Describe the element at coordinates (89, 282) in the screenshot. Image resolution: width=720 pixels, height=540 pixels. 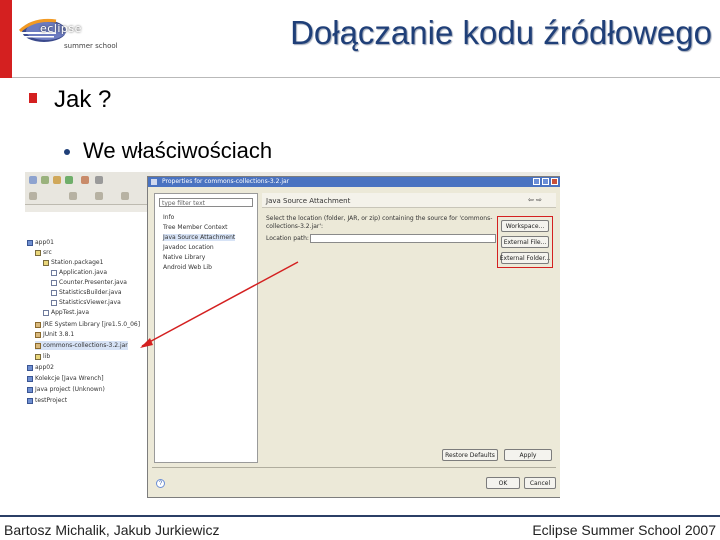
I see `tree-item: Counter.Presenter.java` at that location.